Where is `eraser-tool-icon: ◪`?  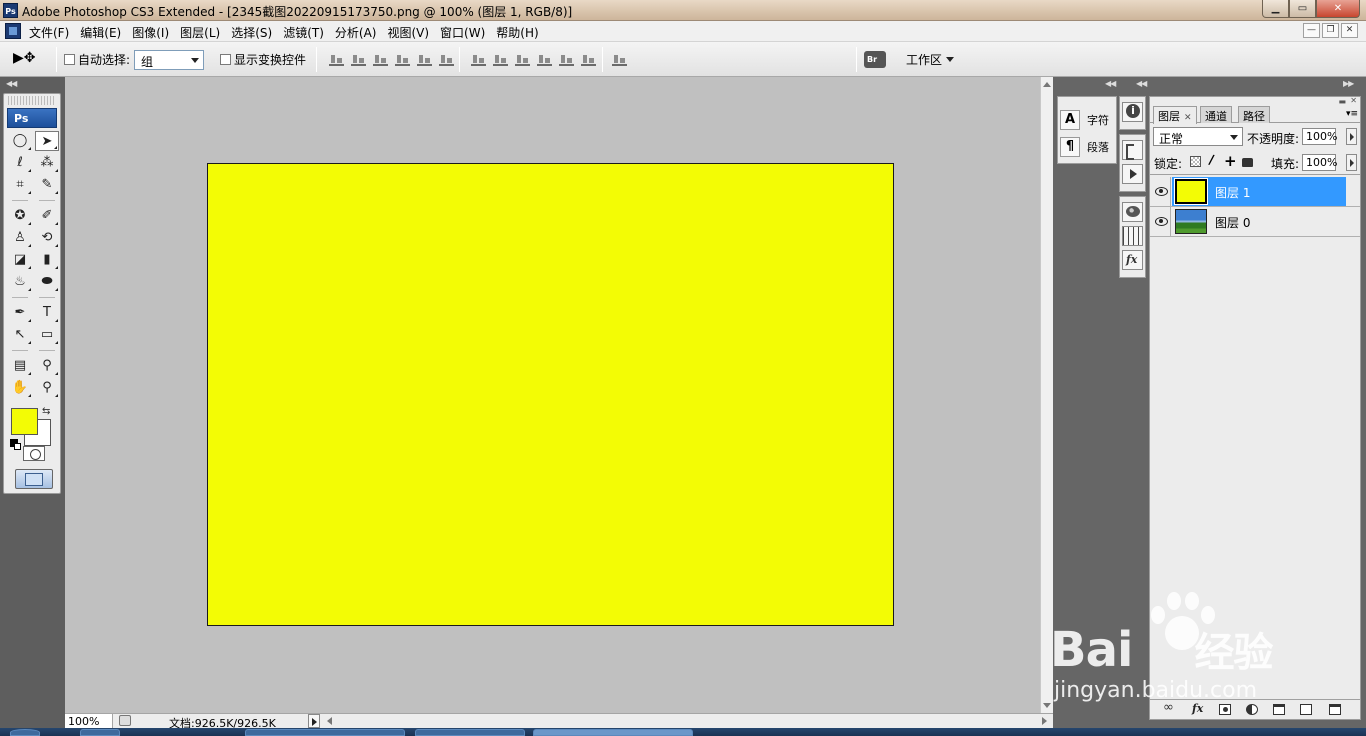
eraser-tool-icon: ◪ is located at coordinates (20, 260).